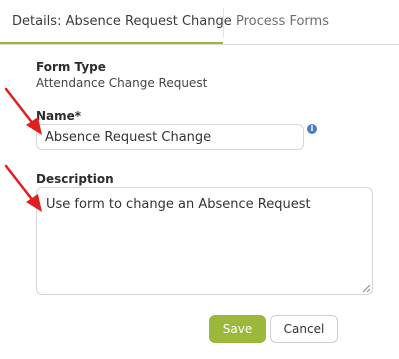  What do you see at coordinates (122, 83) in the screenshot?
I see `form-type-value: Attendance Change Request` at bounding box center [122, 83].